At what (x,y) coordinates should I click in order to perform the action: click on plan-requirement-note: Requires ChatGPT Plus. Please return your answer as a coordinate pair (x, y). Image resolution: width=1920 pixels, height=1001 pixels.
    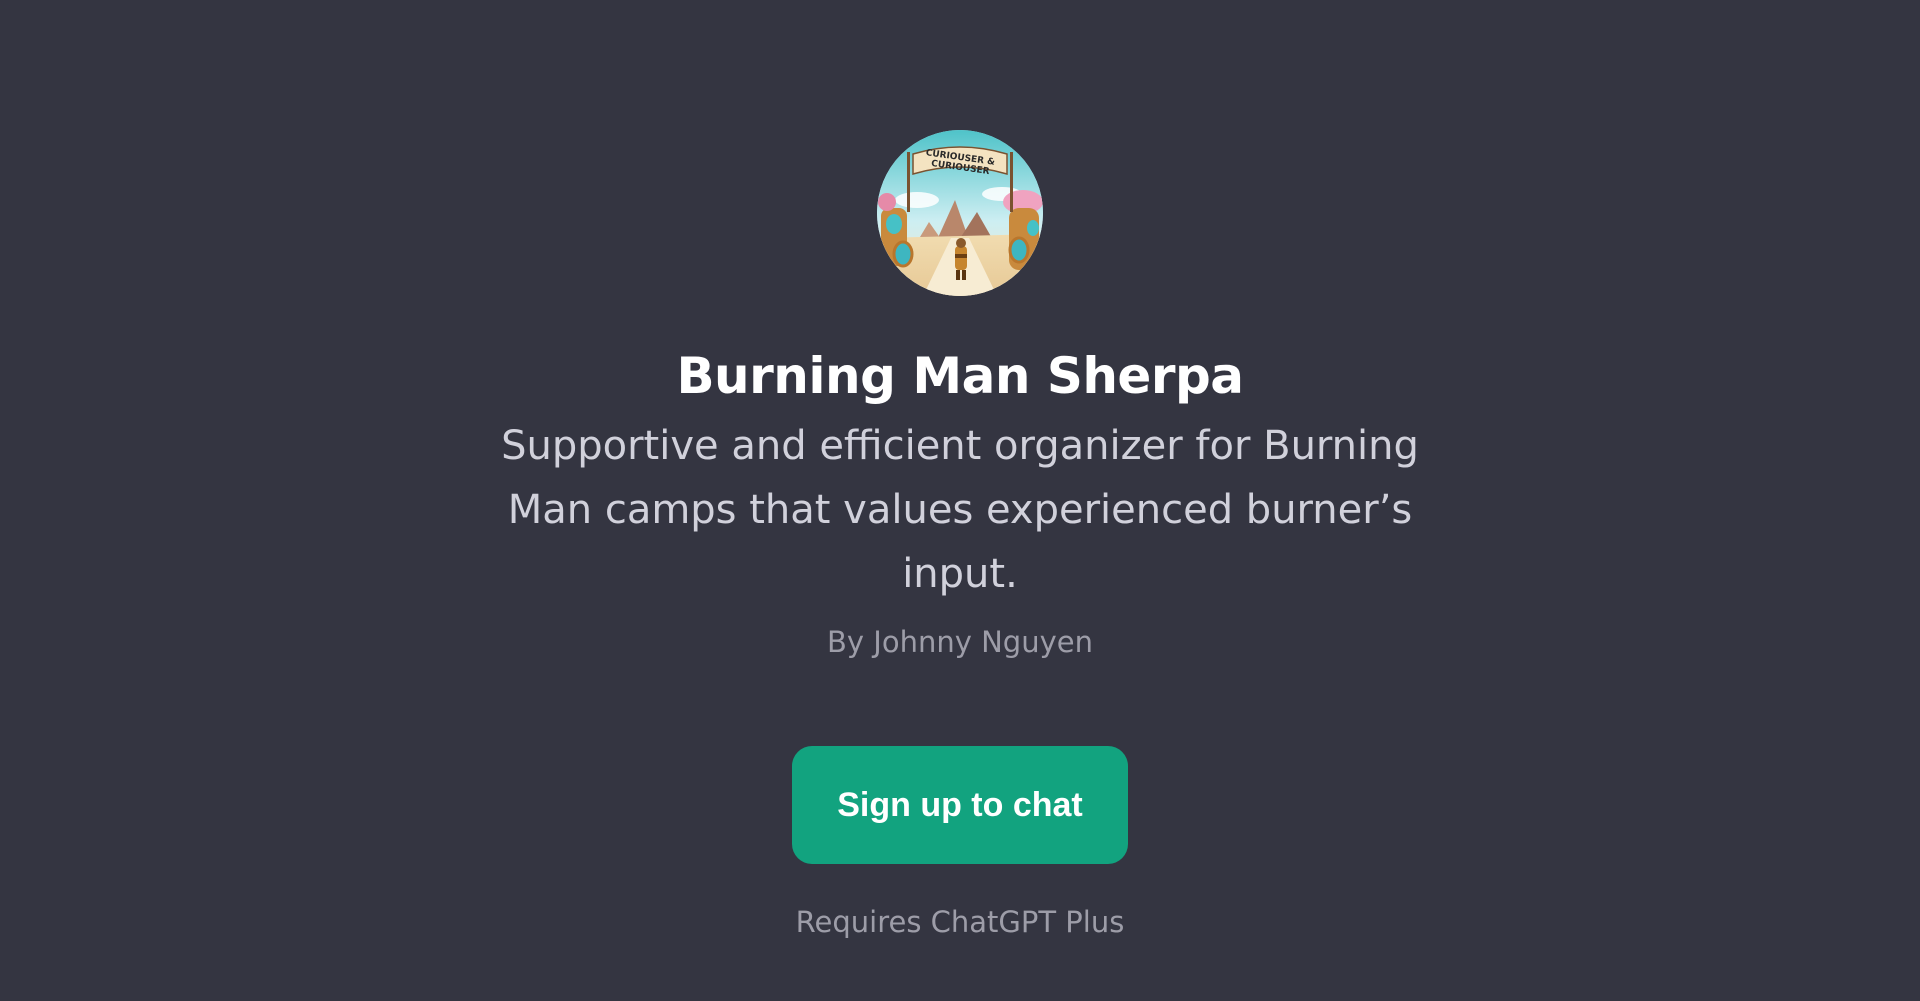
    Looking at the image, I should click on (960, 922).